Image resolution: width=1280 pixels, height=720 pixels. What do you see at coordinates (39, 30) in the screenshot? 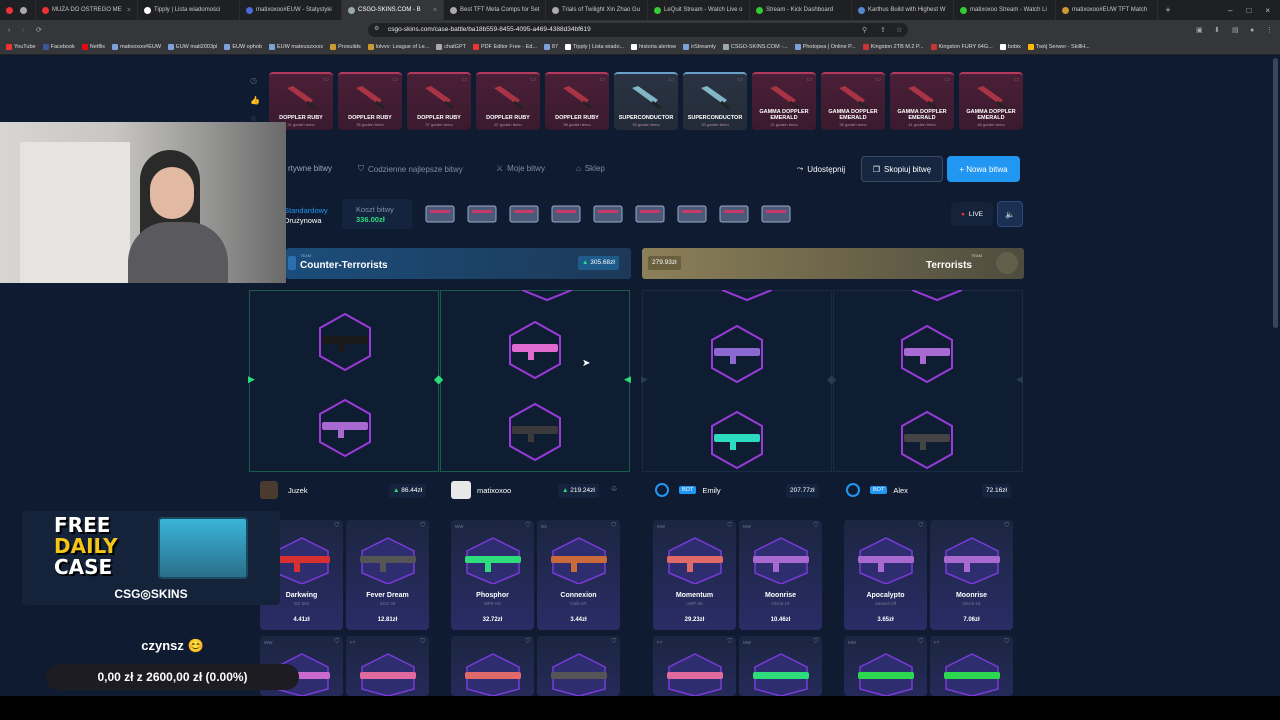
I see `reload-icon: ⟳` at bounding box center [39, 30].